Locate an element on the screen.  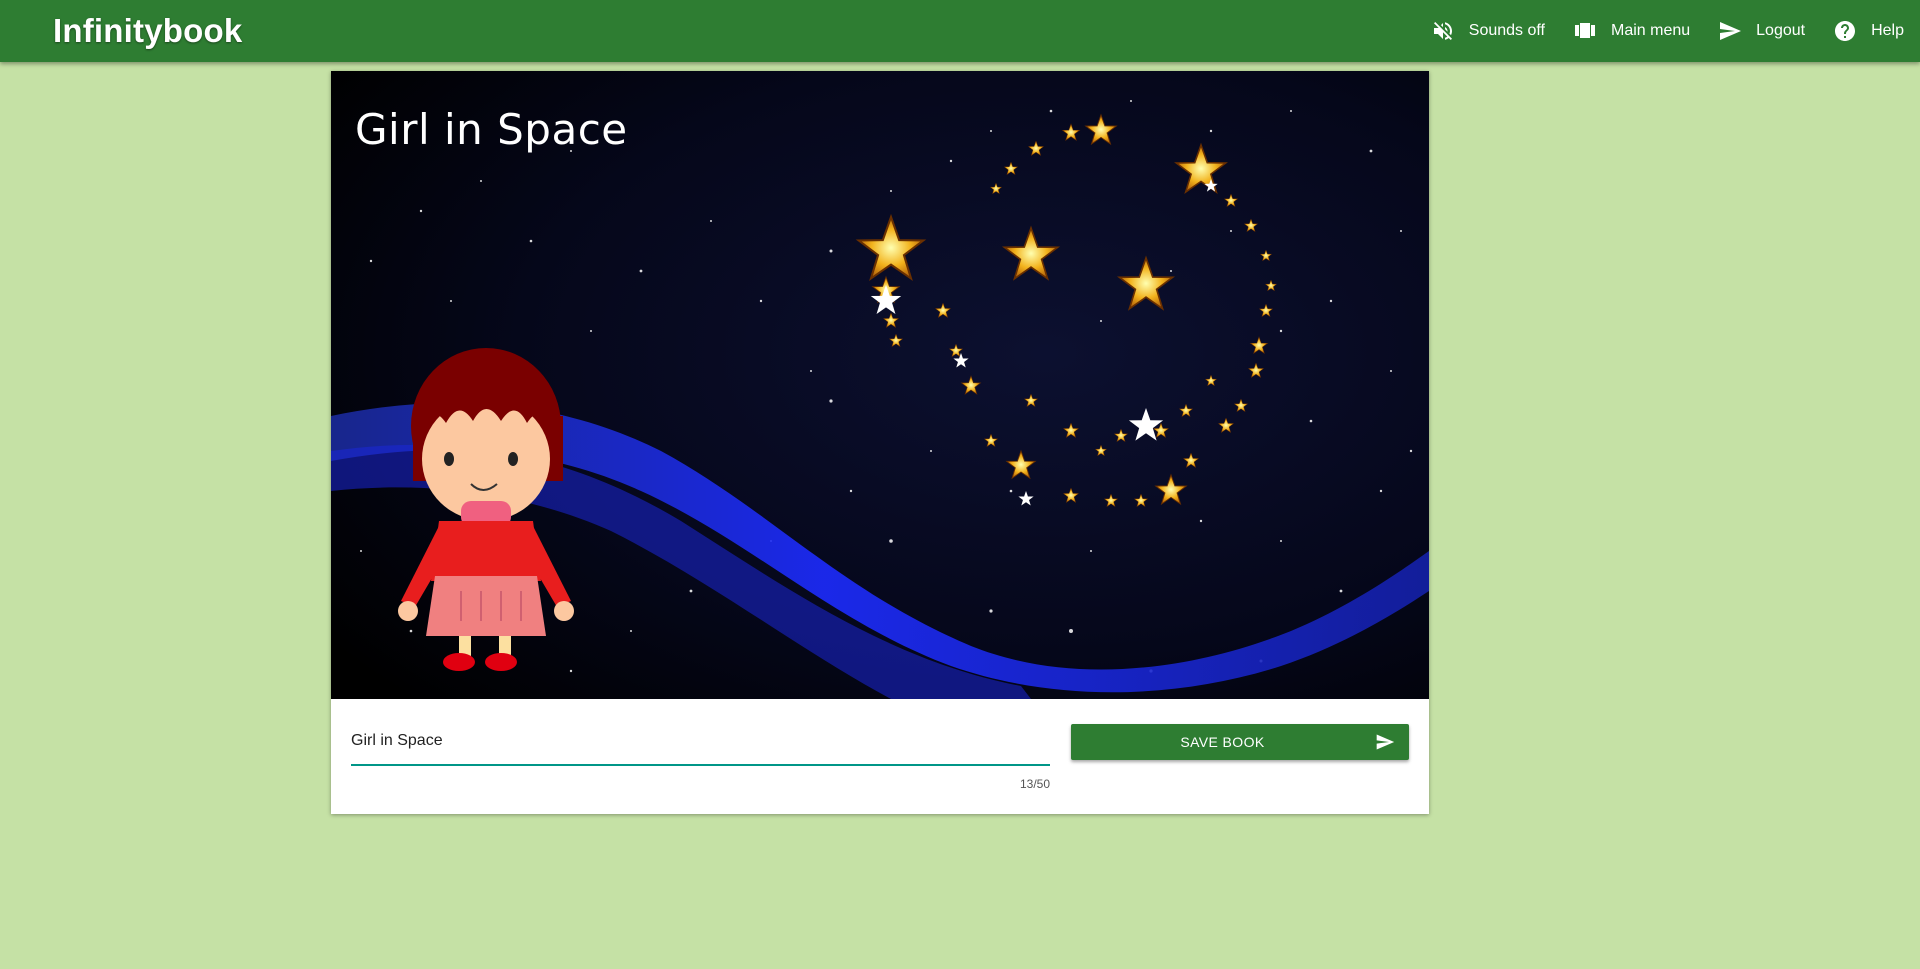
book-title-field is located at coordinates (700, 742).